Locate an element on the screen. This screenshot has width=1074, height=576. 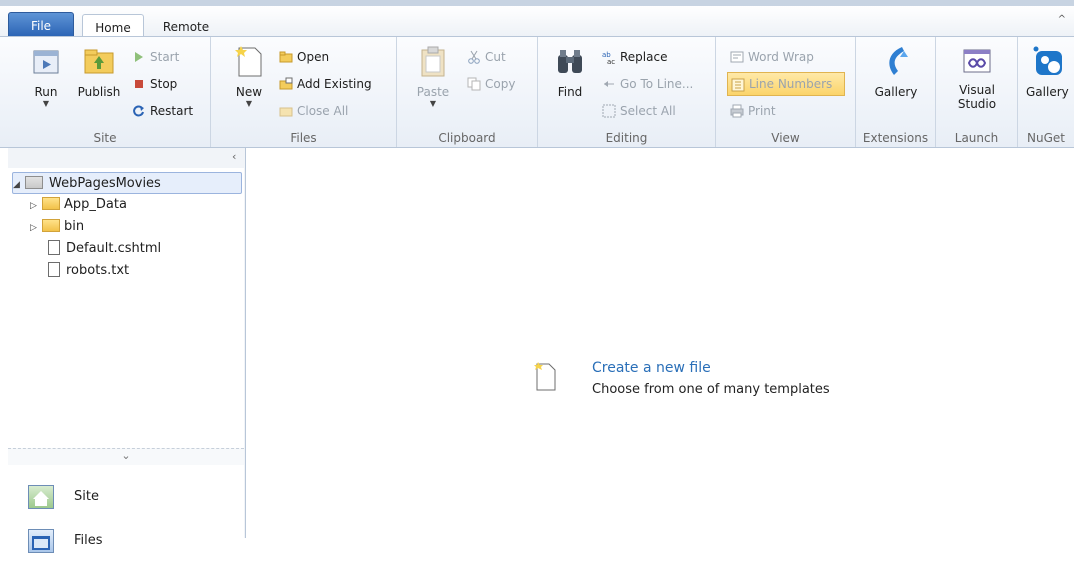
panel-splitter: ⌄ is located at coordinates (126, 456).